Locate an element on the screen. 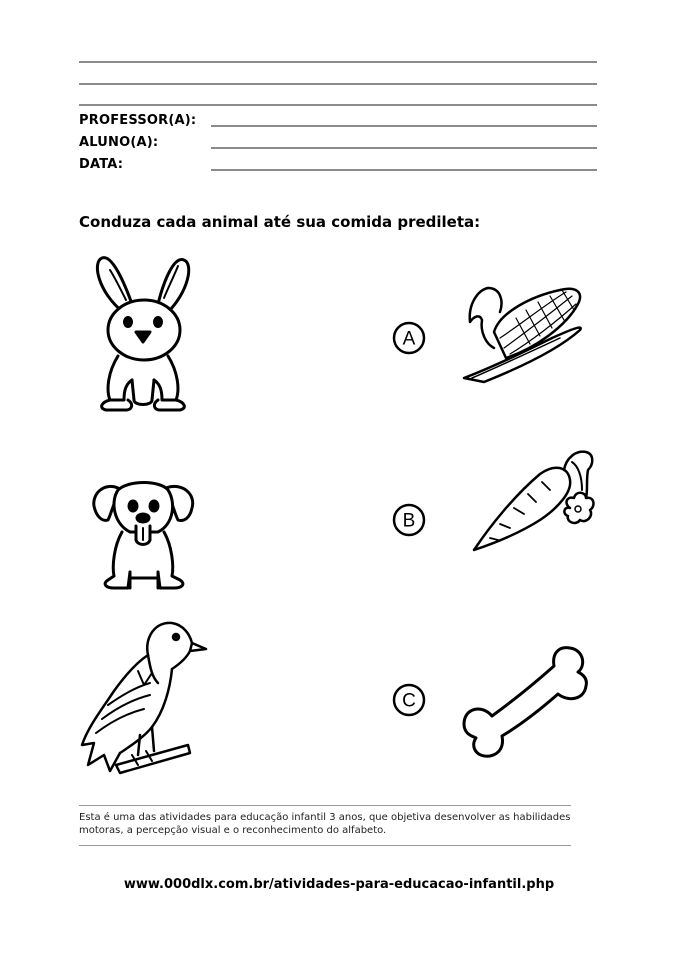 The image size is (678, 960). bird-icon is located at coordinates (144, 698).